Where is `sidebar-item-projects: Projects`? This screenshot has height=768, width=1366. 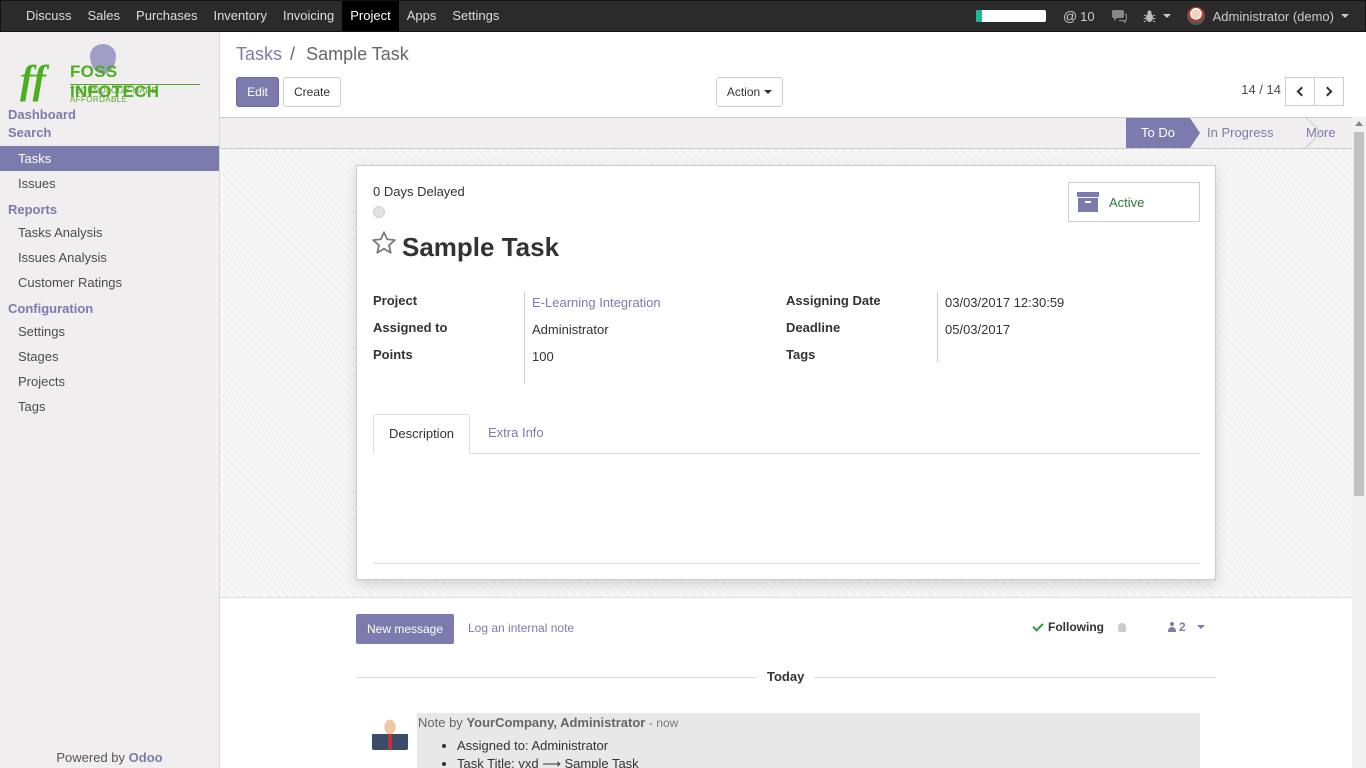
sidebar-item-projects: Projects is located at coordinates (109, 381).